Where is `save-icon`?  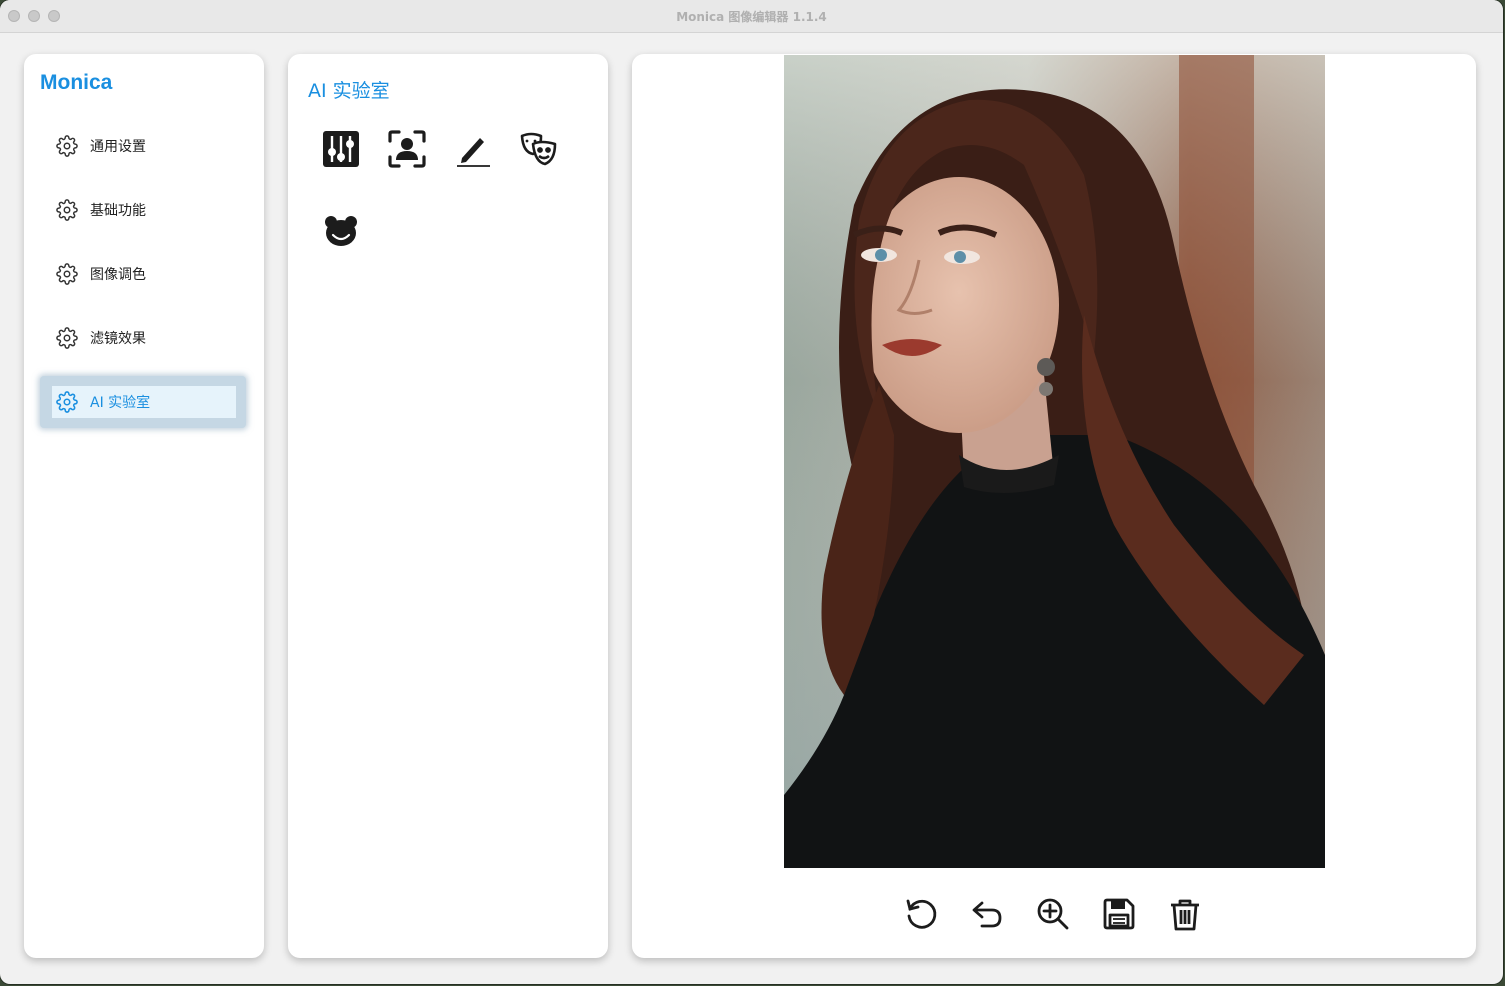
save-icon is located at coordinates (1119, 914).